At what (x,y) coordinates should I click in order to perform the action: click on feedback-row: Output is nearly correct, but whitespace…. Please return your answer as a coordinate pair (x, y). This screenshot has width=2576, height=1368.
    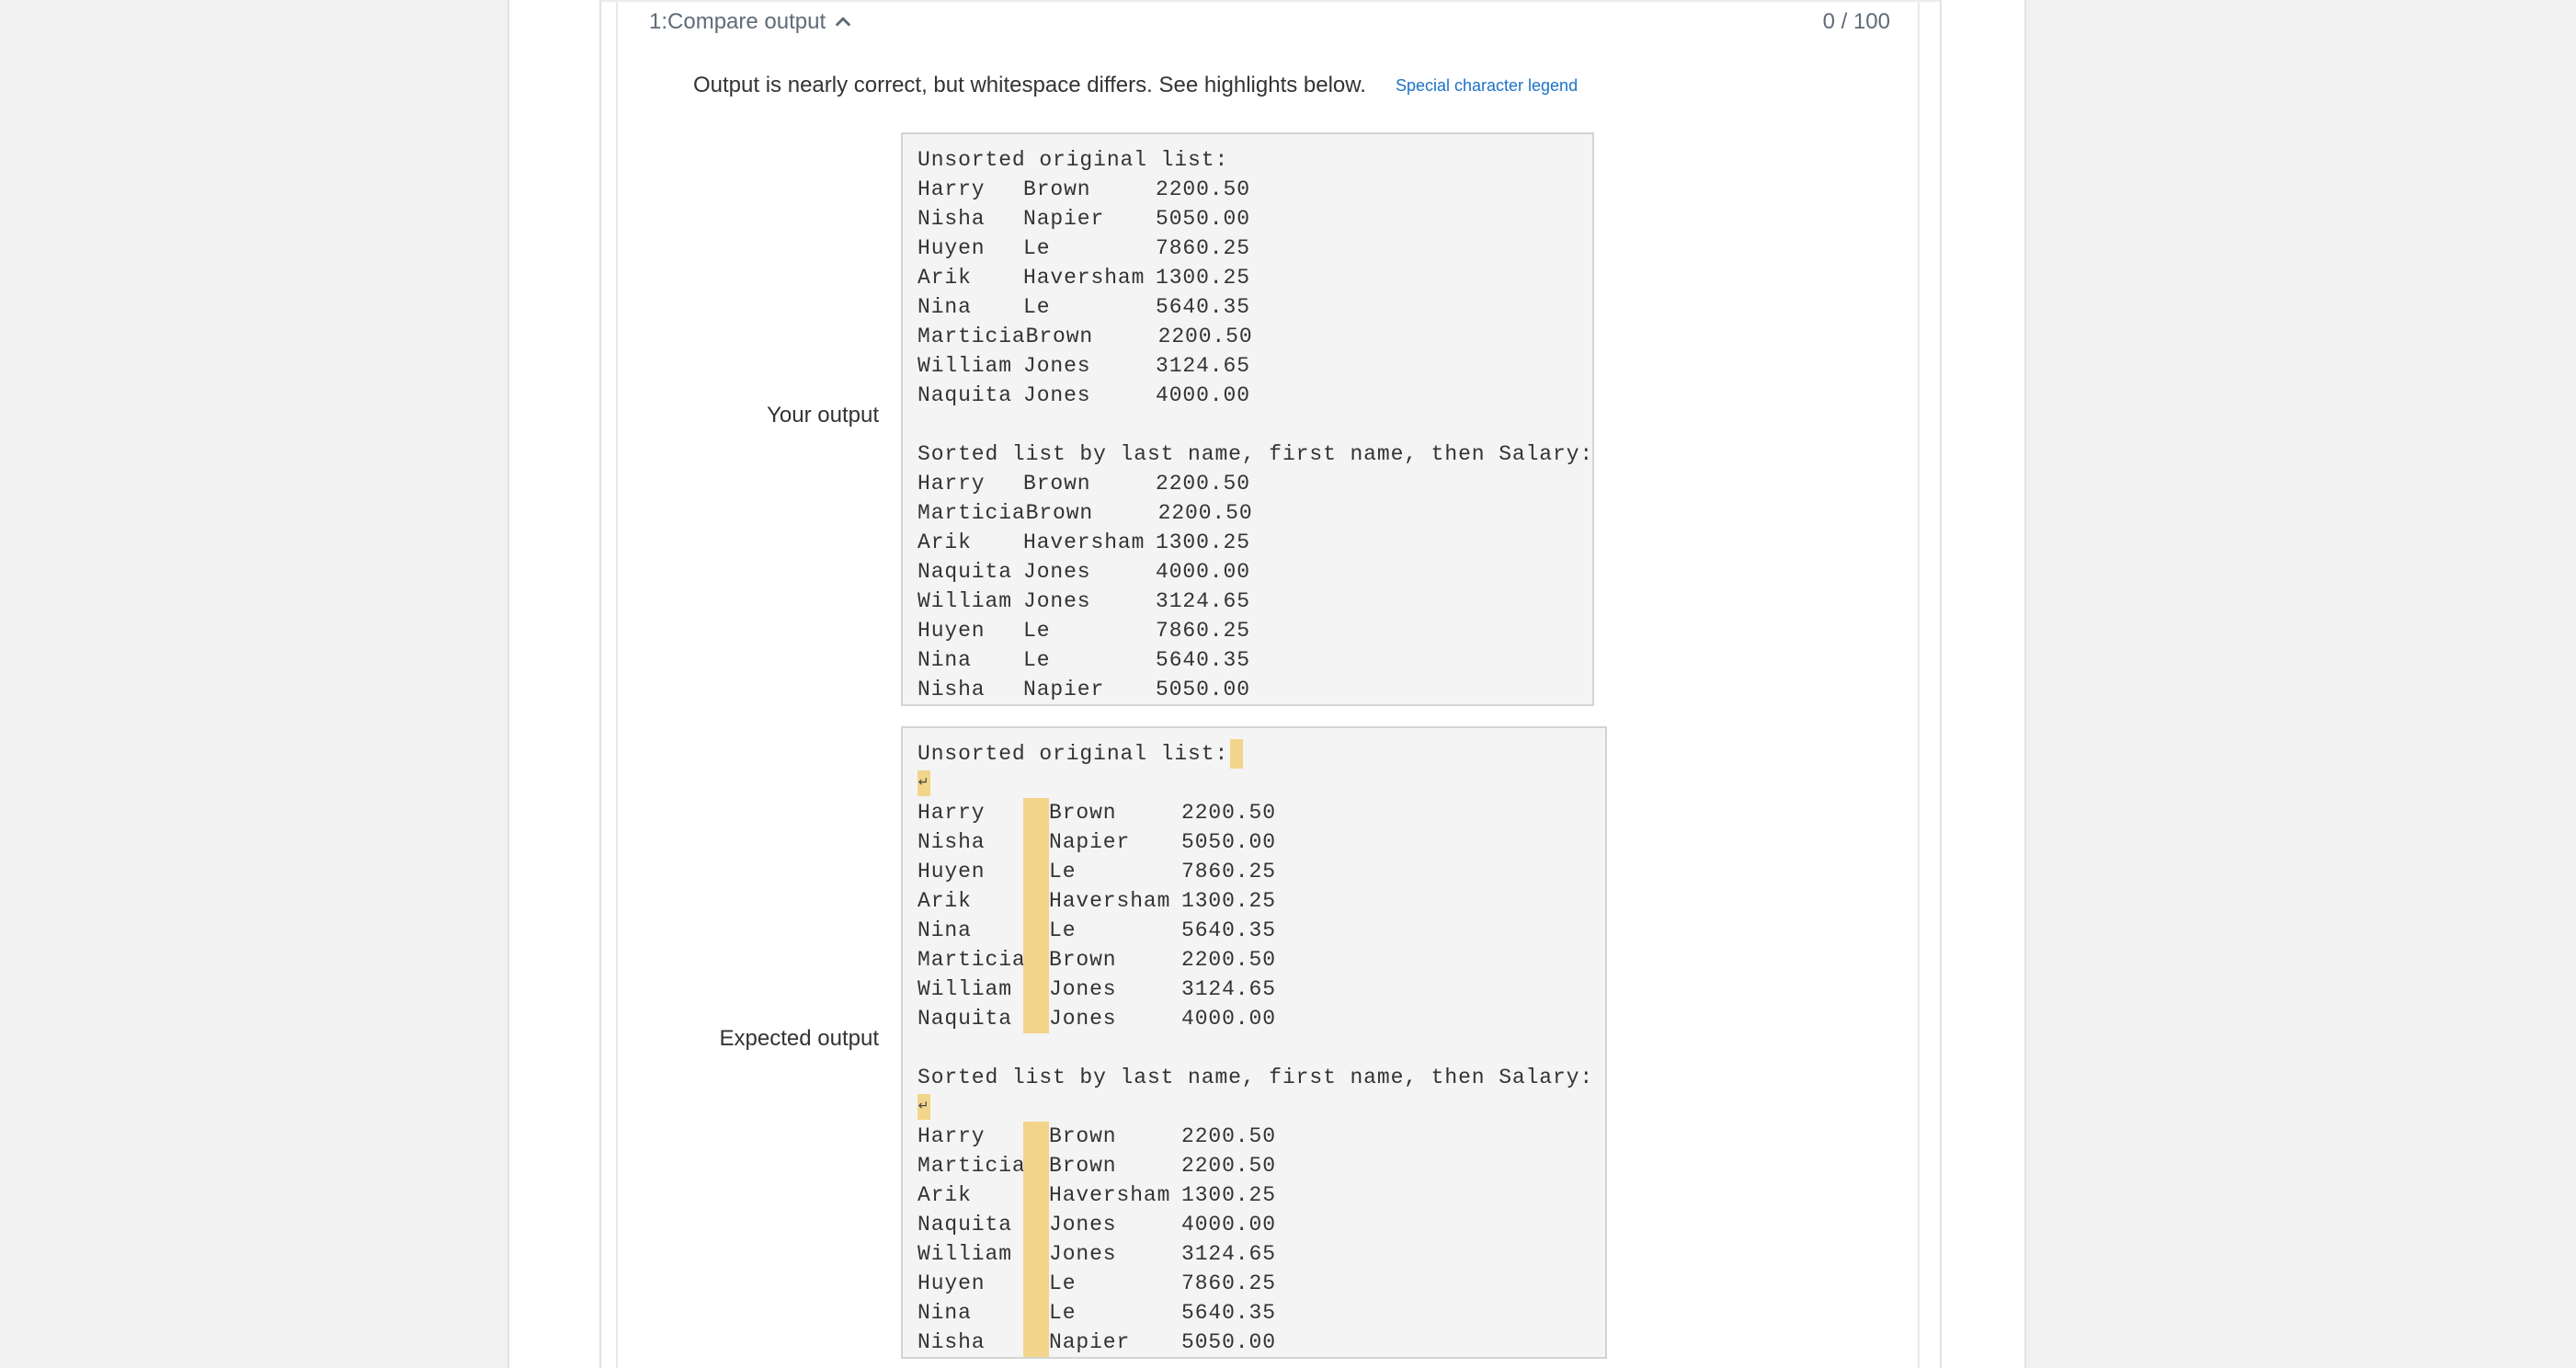
    Looking at the image, I should click on (1135, 85).